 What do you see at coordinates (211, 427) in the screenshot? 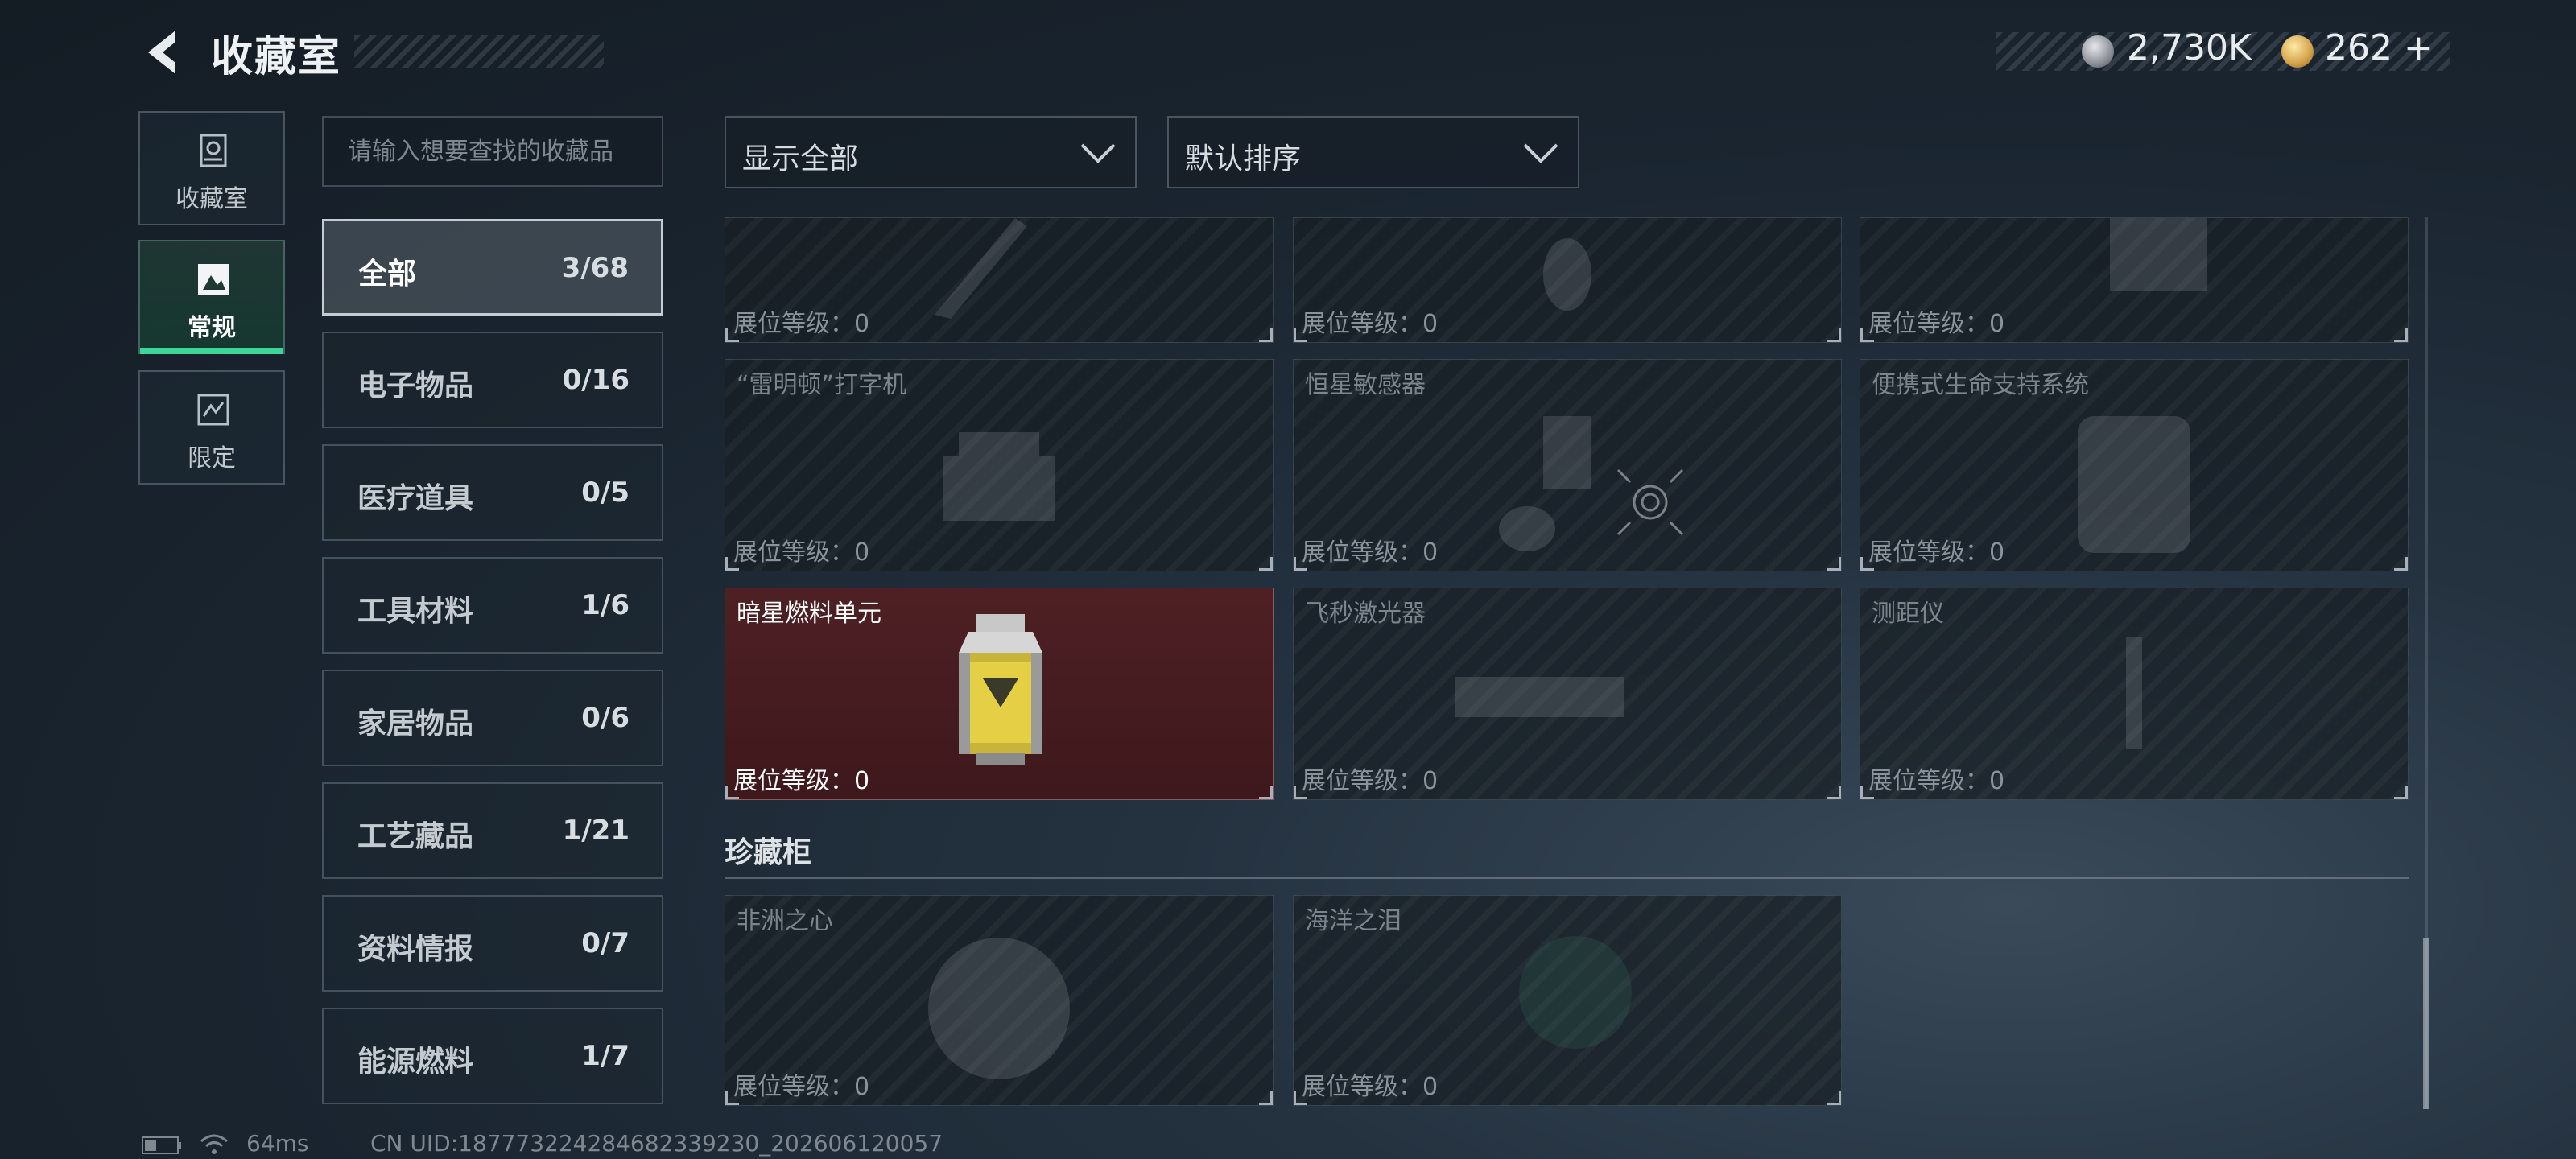
I see `nav-tab-limited: 限定` at bounding box center [211, 427].